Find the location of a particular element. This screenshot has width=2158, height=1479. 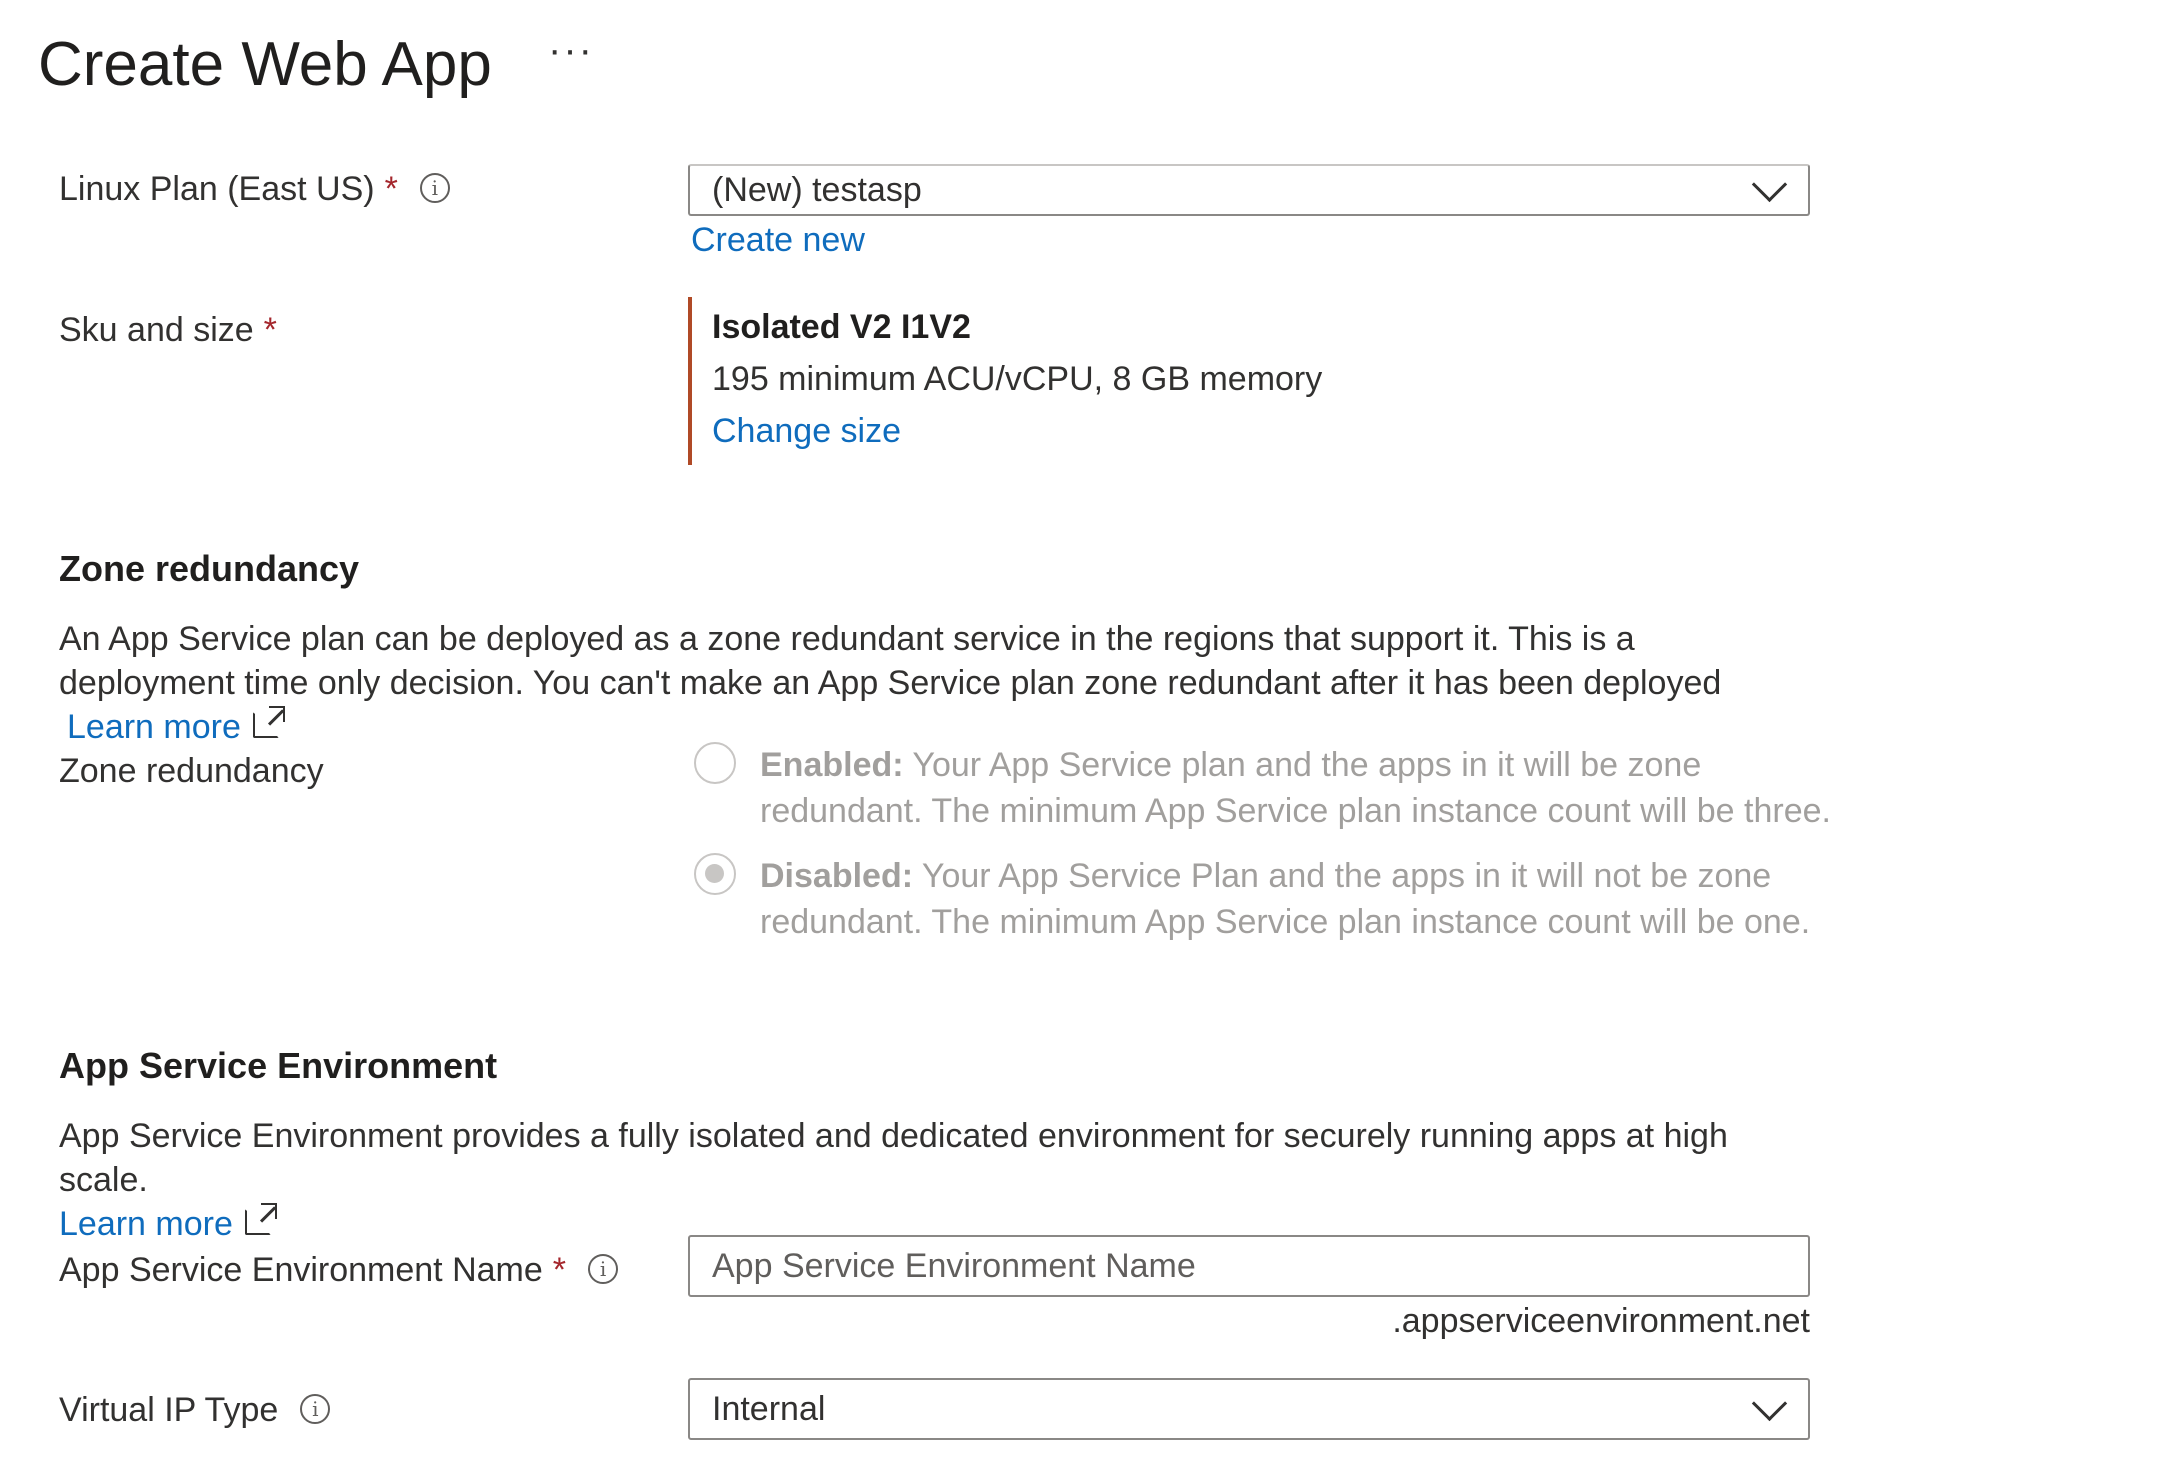

option-title: Enabled: is located at coordinates (832, 765).